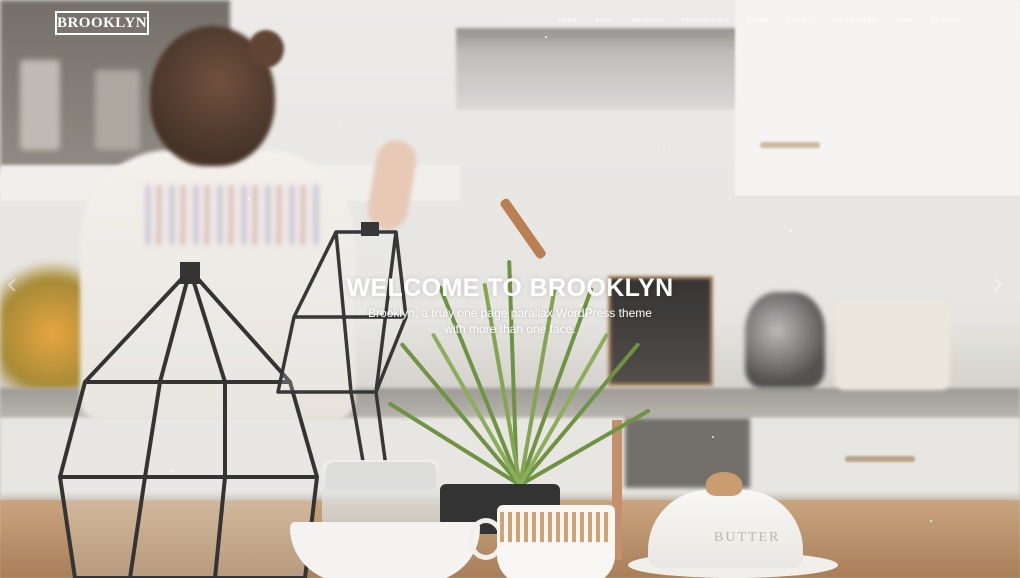 This screenshot has height=578, width=1020. Describe the element at coordinates (647, 21) in the screenshot. I see `nav-welcome: WELCOME` at that location.